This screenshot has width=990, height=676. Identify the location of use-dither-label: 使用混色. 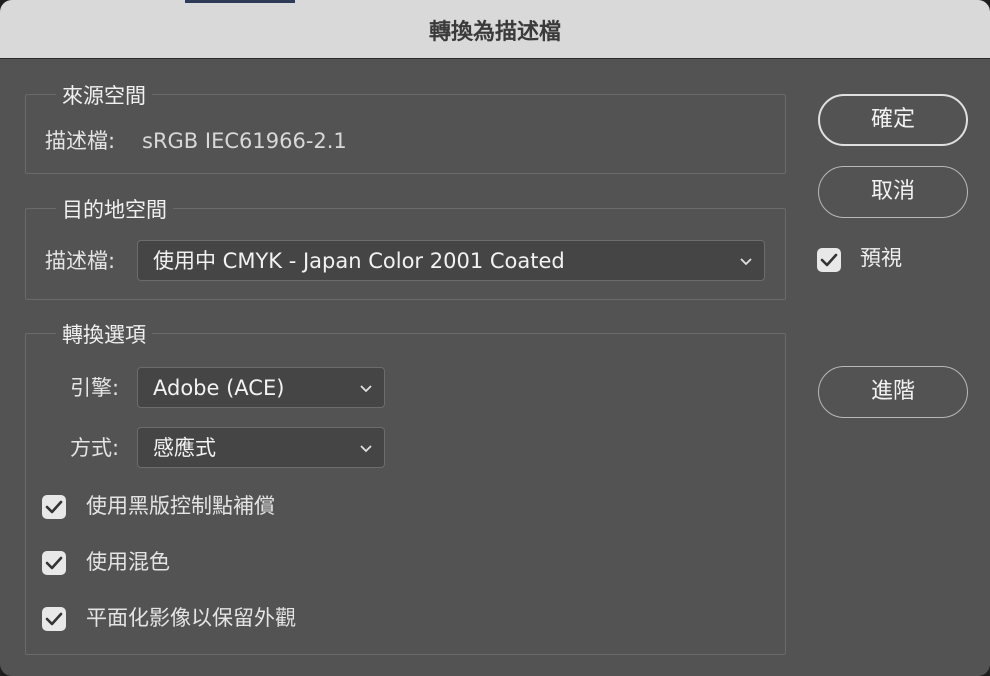
(128, 562).